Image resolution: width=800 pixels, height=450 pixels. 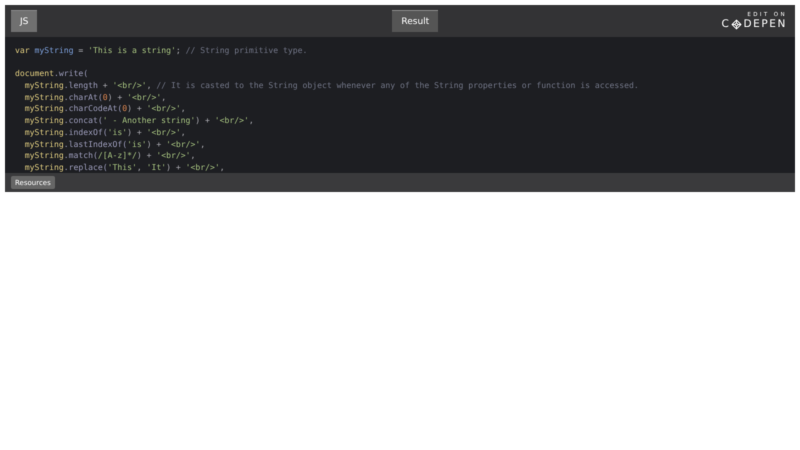 I want to click on tab: Result, so click(x=415, y=21).